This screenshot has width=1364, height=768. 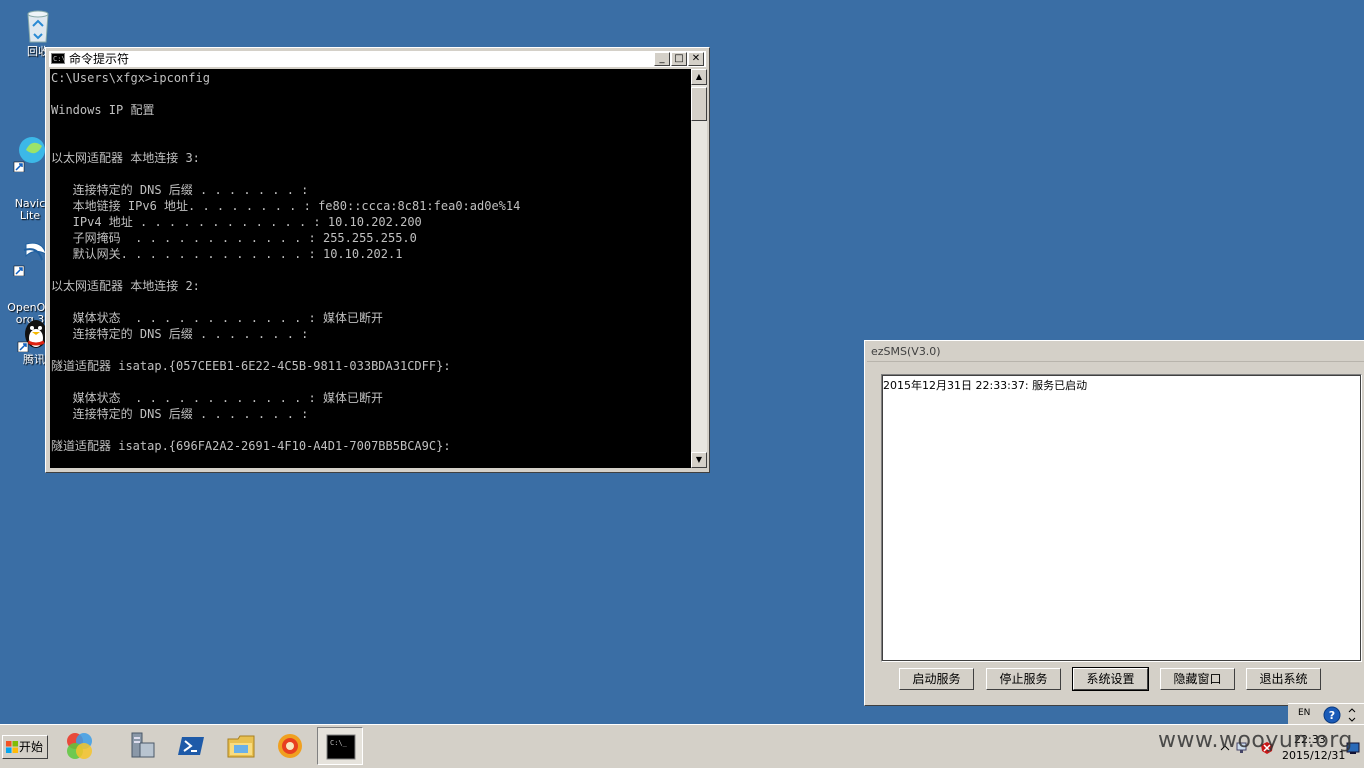 What do you see at coordinates (699, 460) in the screenshot?
I see `scroll-down-button: ▼` at bounding box center [699, 460].